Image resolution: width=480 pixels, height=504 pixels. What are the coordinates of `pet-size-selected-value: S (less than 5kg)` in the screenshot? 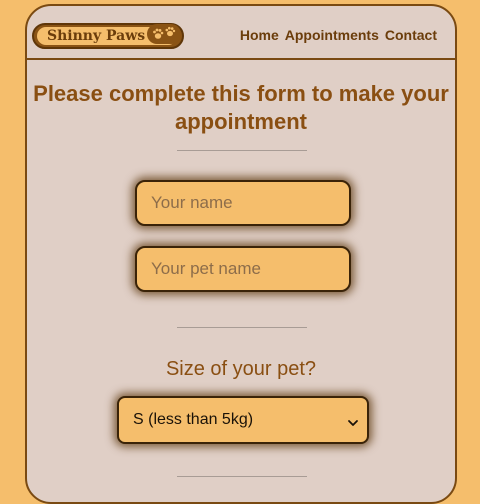 It's located at (193, 419).